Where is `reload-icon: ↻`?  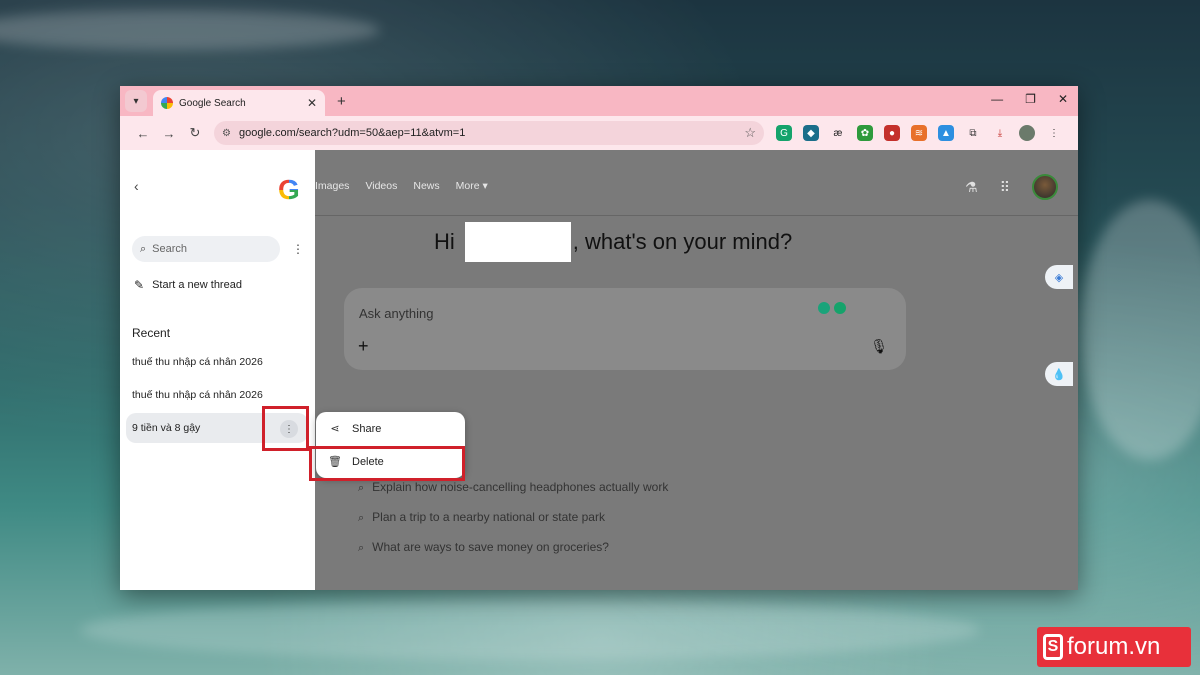
reload-icon: ↻ is located at coordinates (195, 133).